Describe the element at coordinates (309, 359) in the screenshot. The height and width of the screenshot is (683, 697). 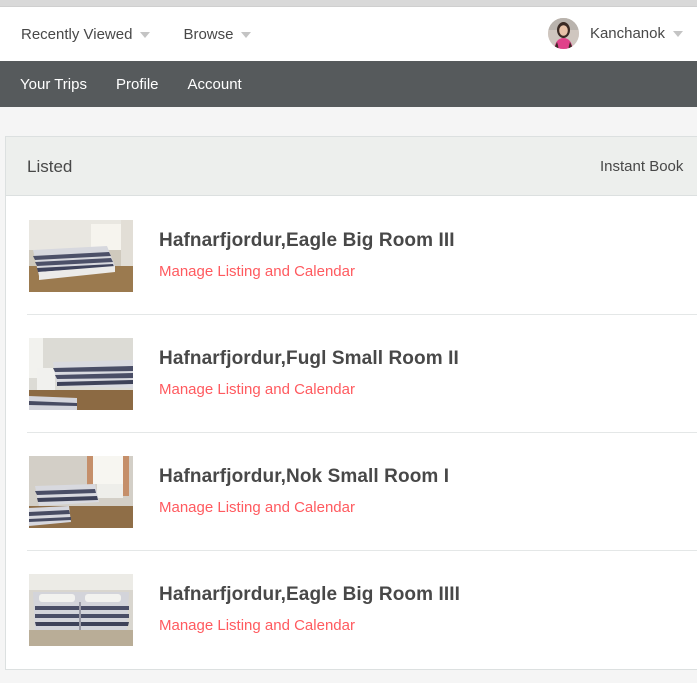
I see `listing-title: Hafnarfjordur,Fugl Small Room II` at that location.